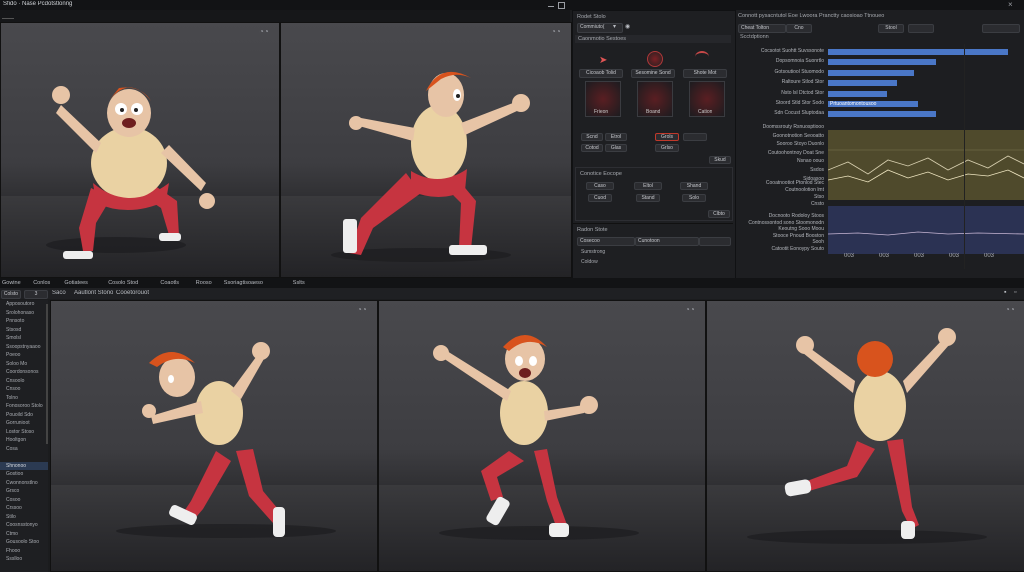 The height and width of the screenshot is (572, 1024). What do you see at coordinates (606, 241) in the screenshot?
I see `sub-dropdown-1: Cosecoo` at bounding box center [606, 241].